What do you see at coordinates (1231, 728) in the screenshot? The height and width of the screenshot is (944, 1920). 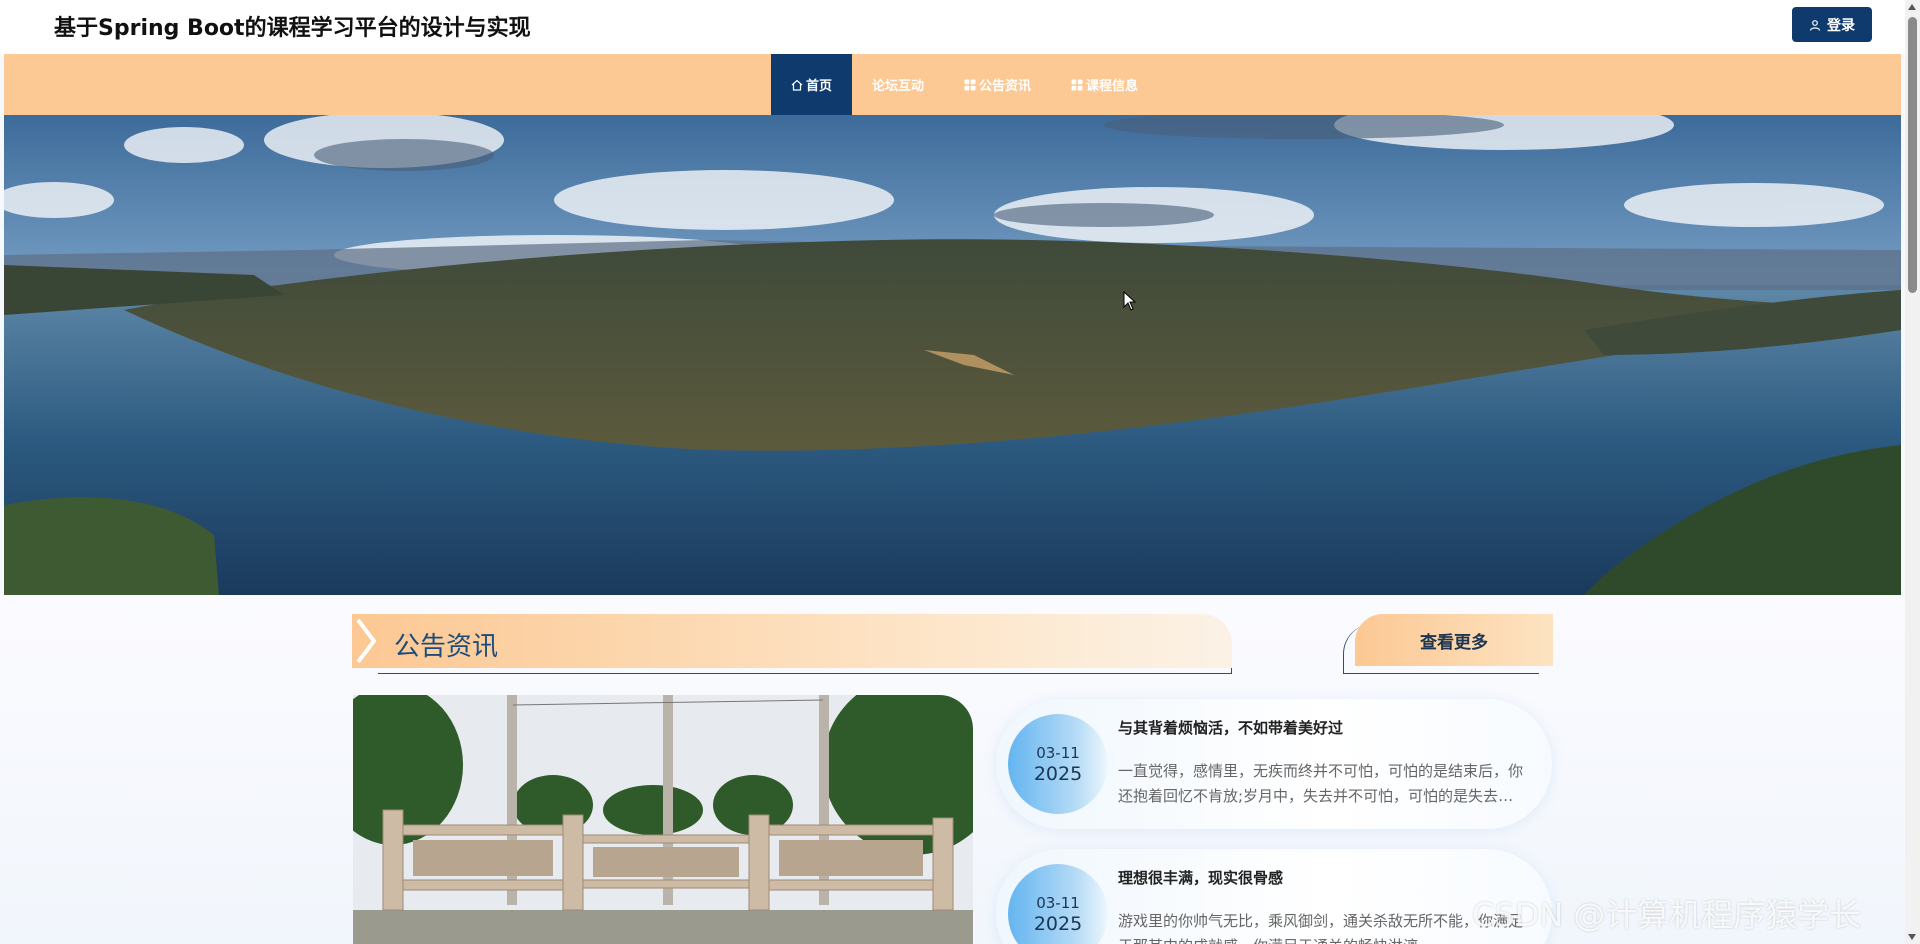 I see `news-title: 与其背着烦恼活，不如带着美好过` at bounding box center [1231, 728].